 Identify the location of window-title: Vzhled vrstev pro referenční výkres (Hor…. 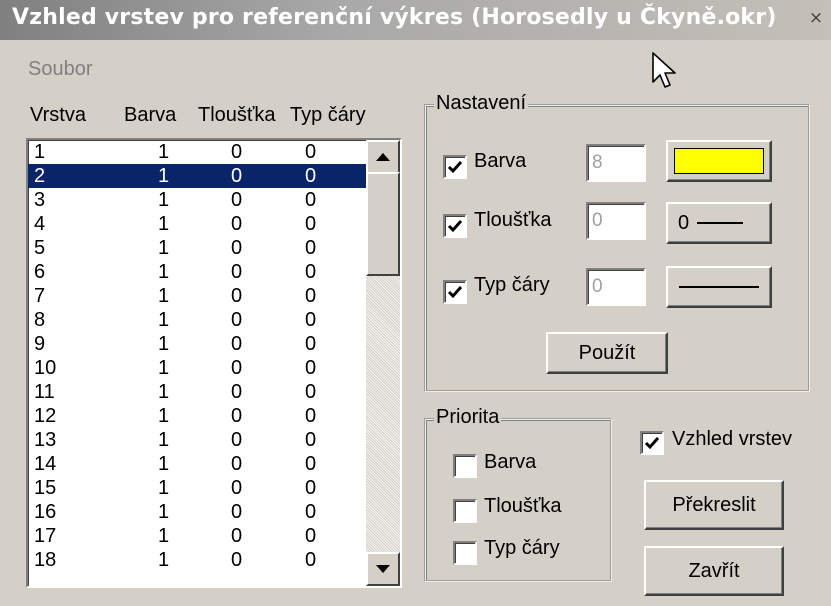
(394, 17).